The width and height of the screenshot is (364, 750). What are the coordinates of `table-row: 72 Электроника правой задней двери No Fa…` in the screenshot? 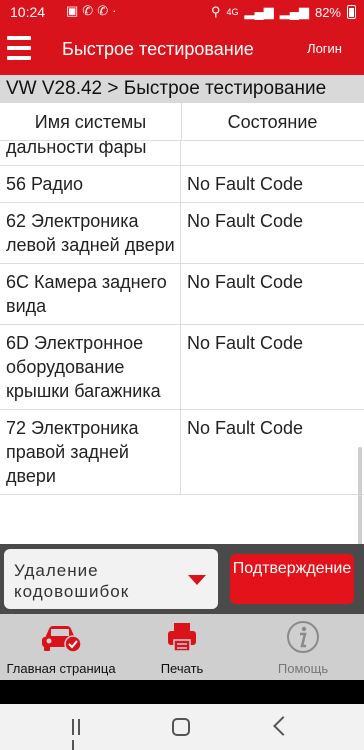 It's located at (182, 452).